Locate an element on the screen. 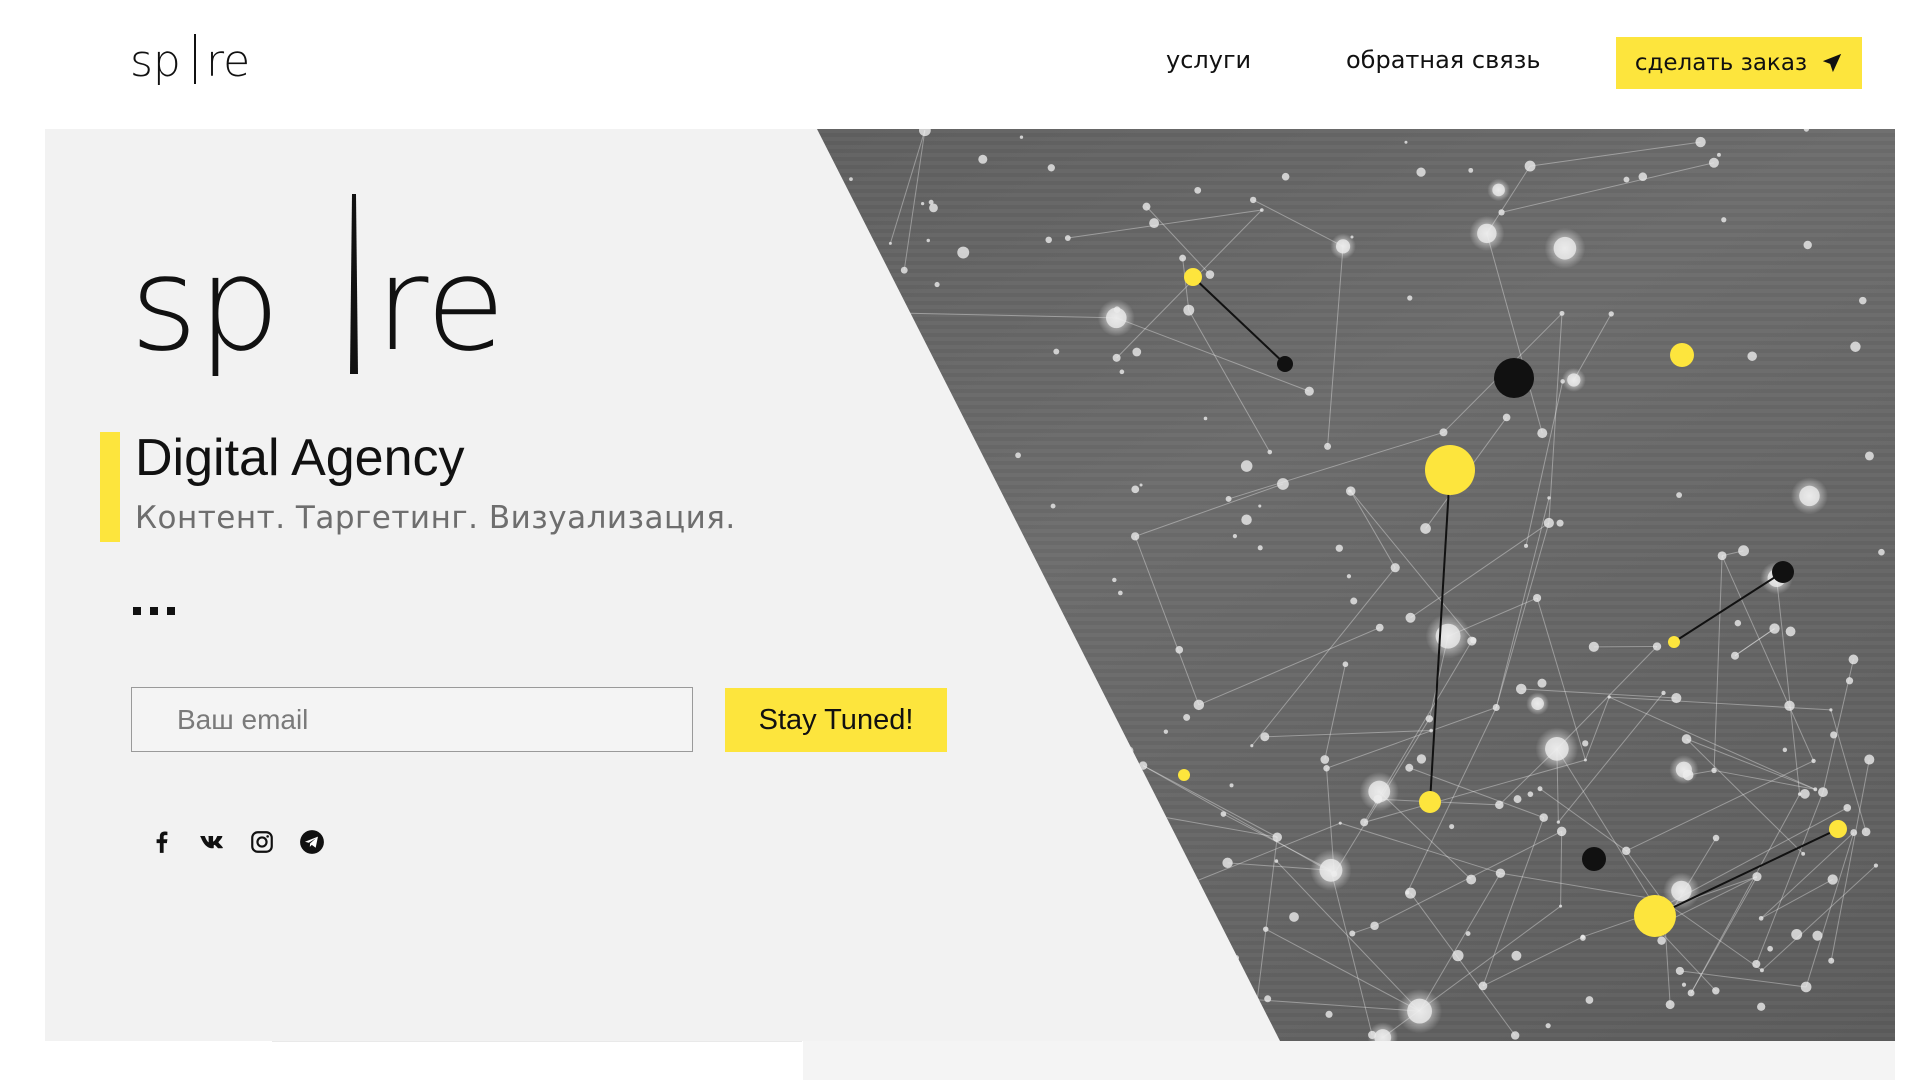 This screenshot has height=1081, width=1920. hero-logo: sp re is located at coordinates (340, 284).